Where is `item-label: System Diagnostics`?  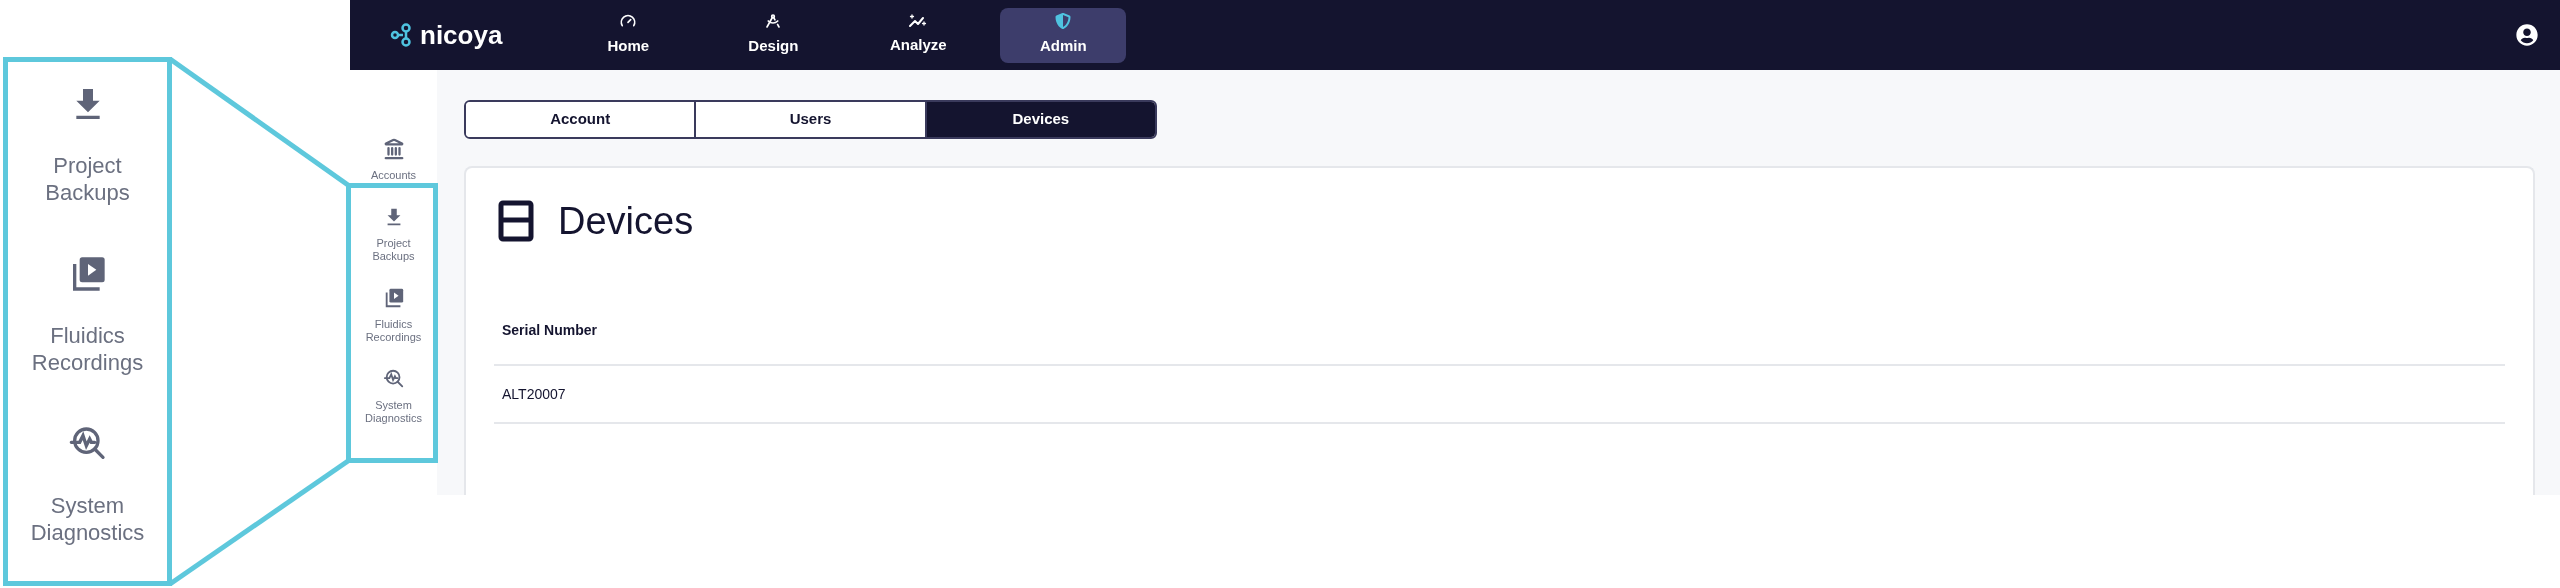
item-label: System Diagnostics is located at coordinates (87, 519).